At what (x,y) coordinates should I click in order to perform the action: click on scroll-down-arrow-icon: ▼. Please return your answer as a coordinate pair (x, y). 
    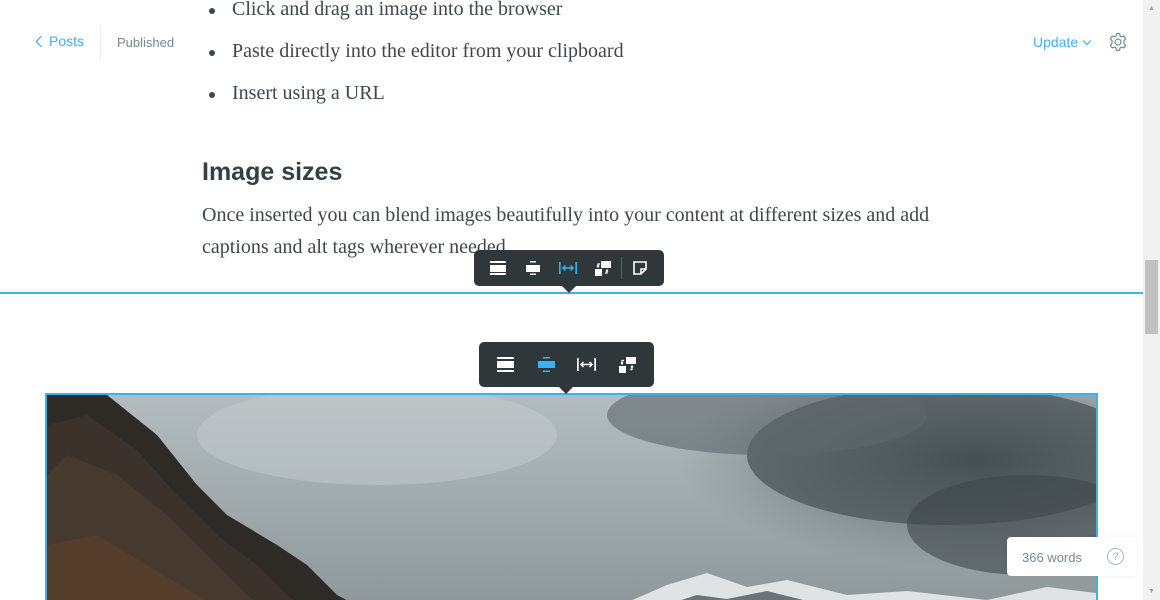
    Looking at the image, I should click on (1151, 591).